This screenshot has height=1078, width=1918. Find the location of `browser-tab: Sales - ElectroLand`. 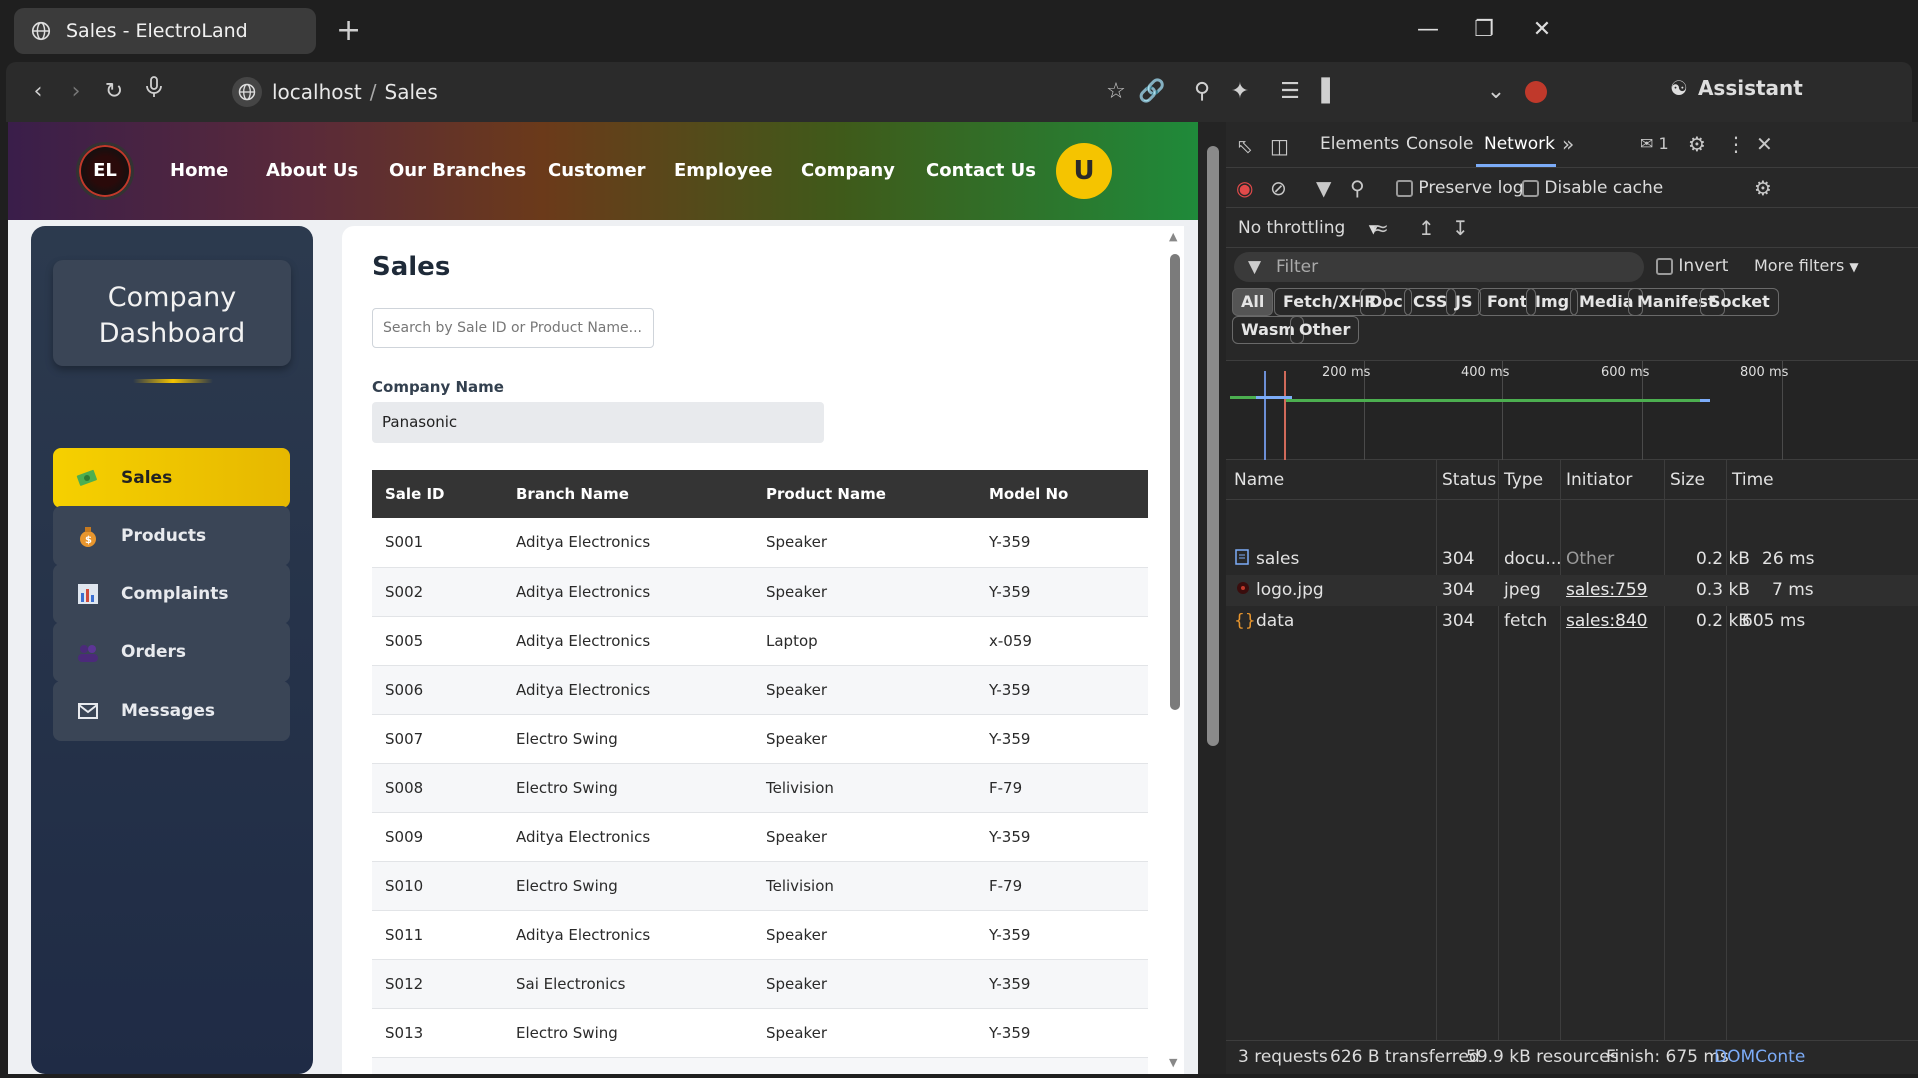

browser-tab: Sales - ElectroLand is located at coordinates (165, 31).